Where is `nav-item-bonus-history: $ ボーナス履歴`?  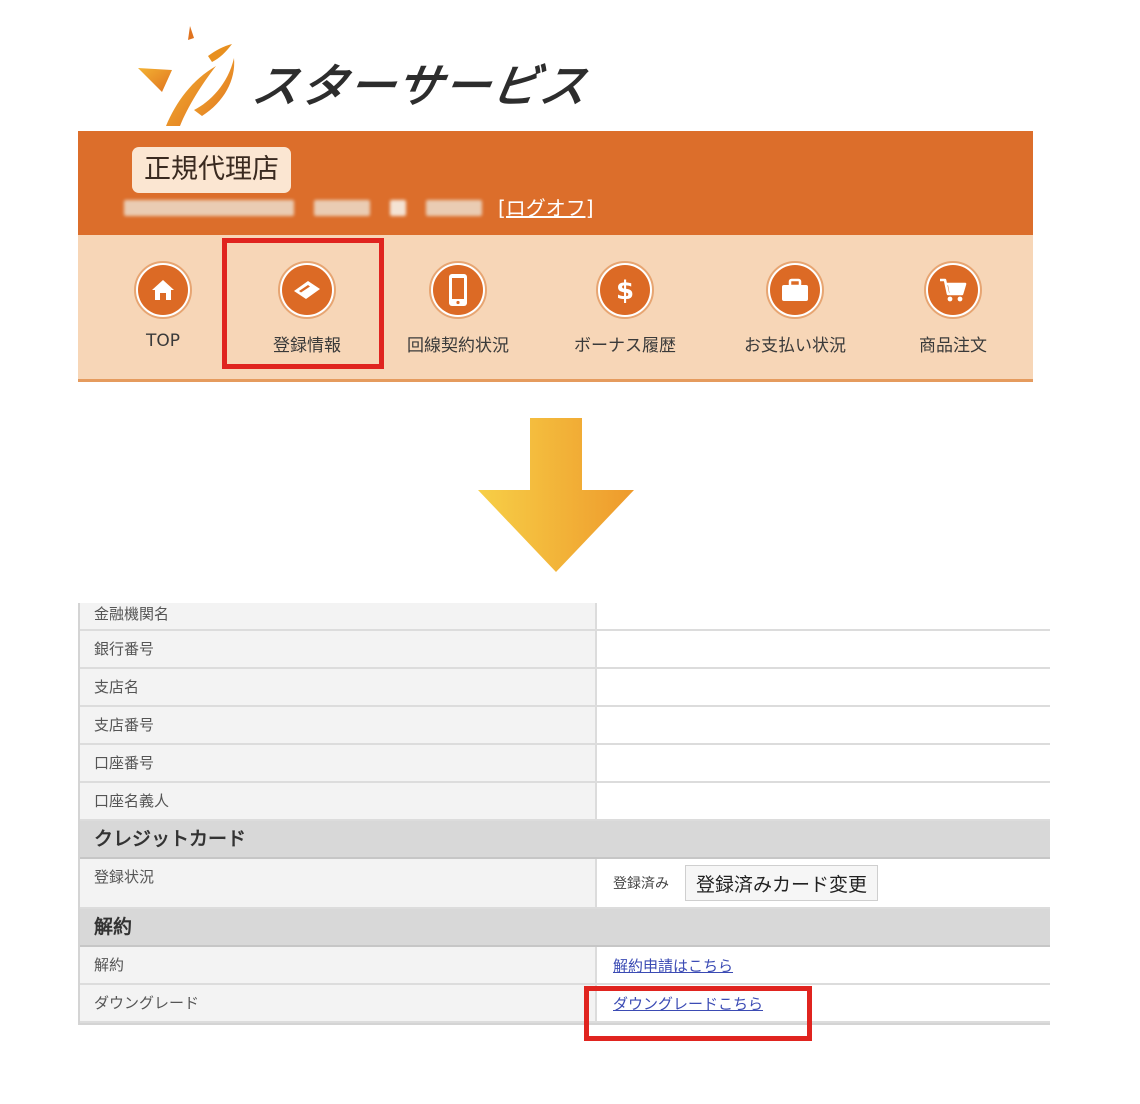
nav-item-bonus-history: $ ボーナス履歴 is located at coordinates (625, 308).